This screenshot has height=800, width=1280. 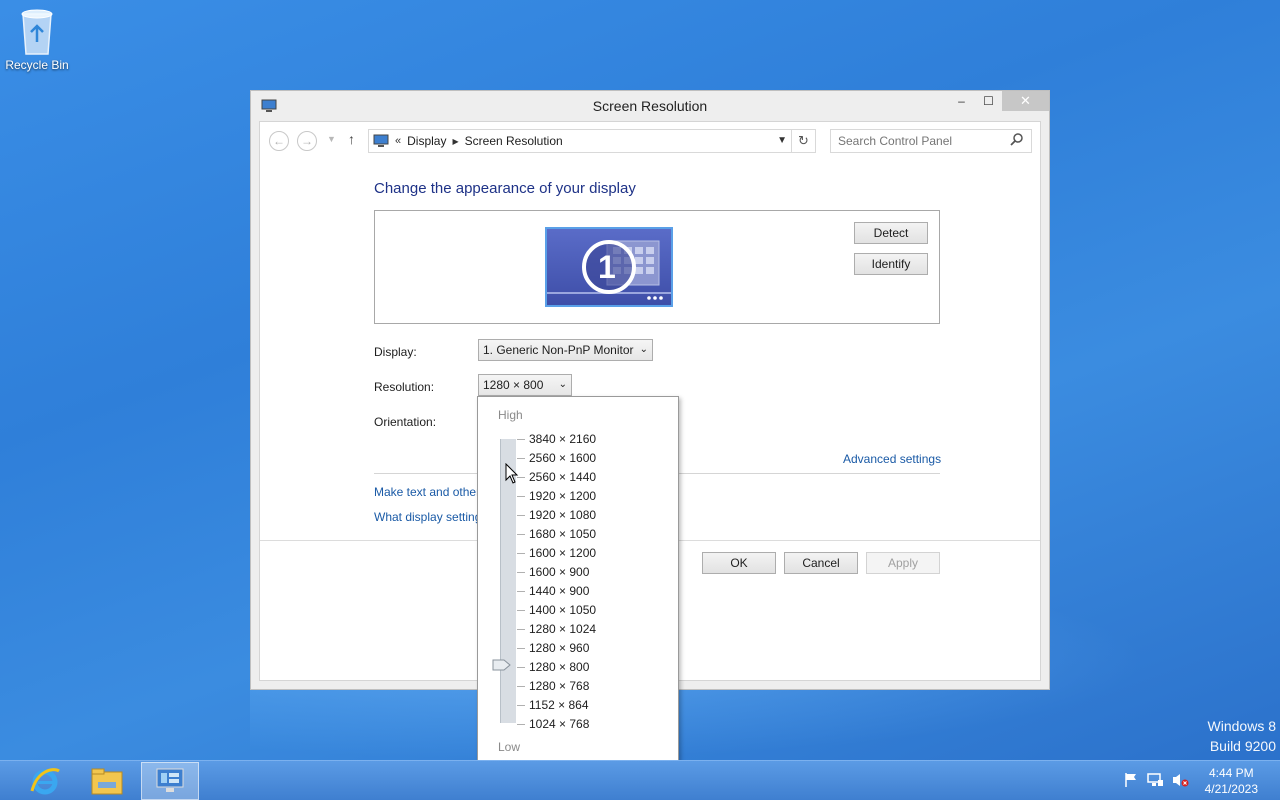 I want to click on internet-explorer-icon, so click(x=45, y=781).